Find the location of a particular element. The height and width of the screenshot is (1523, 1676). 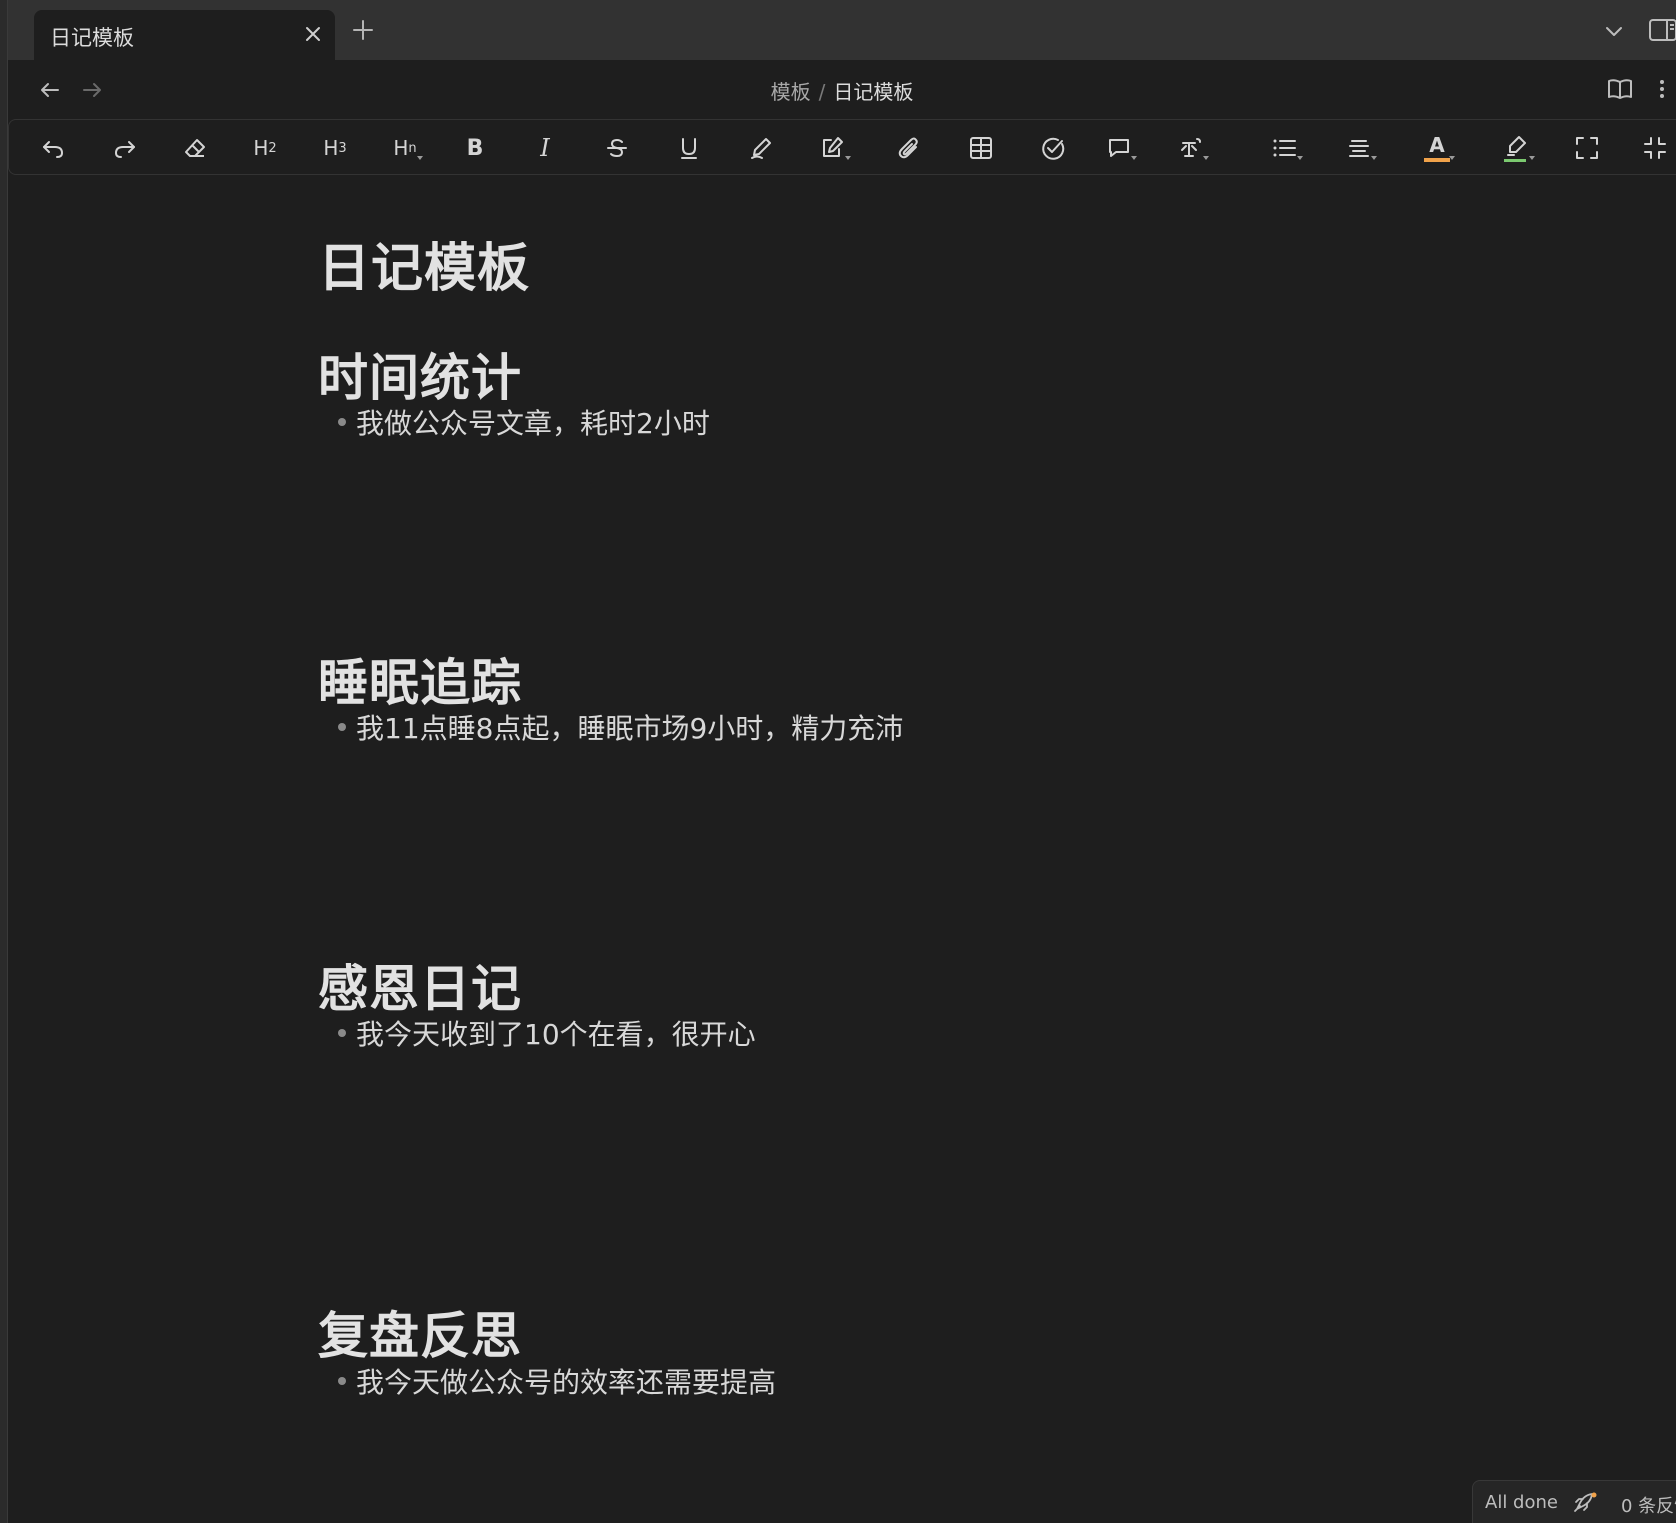

sync-status: All done is located at coordinates (1521, 1502).